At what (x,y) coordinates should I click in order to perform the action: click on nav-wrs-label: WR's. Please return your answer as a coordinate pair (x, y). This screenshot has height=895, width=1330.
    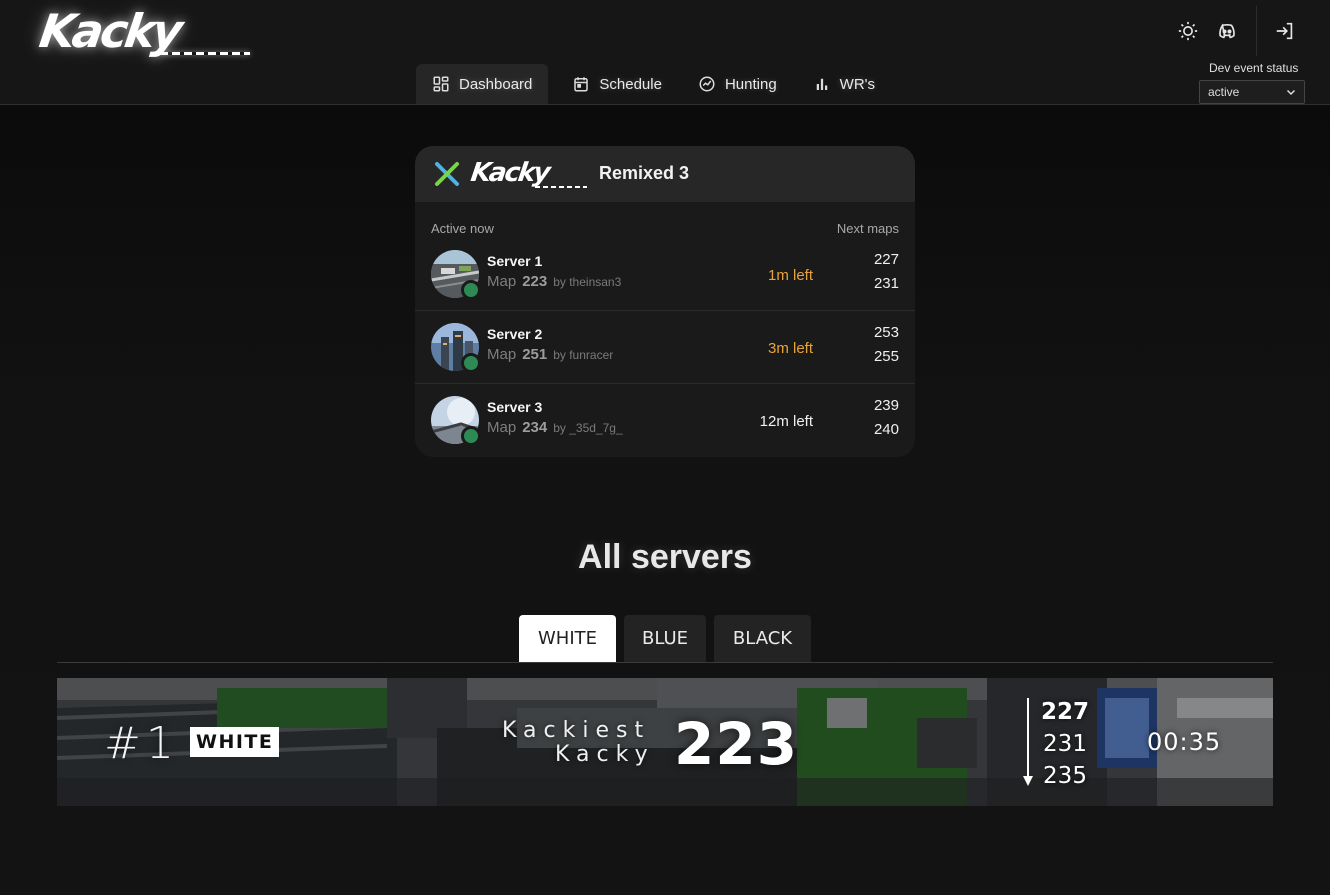
    Looking at the image, I should click on (857, 84).